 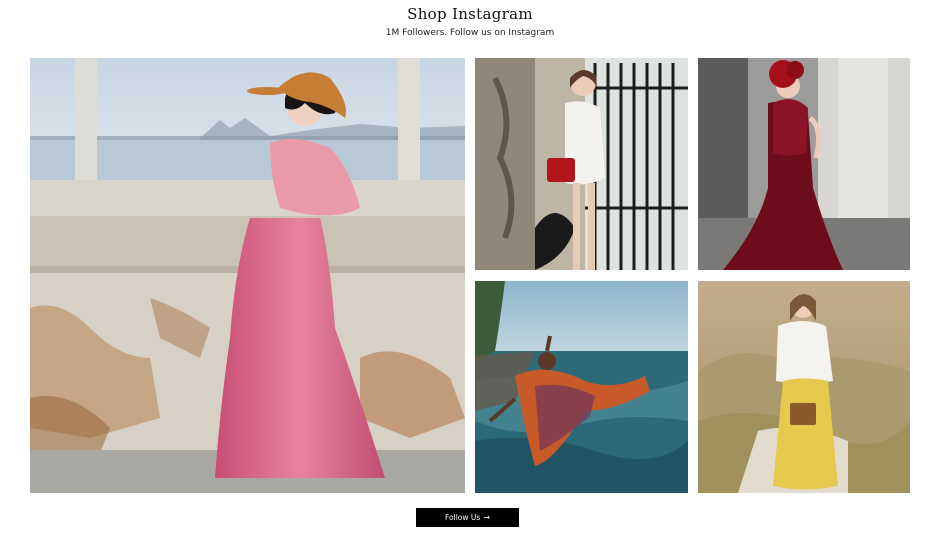 I want to click on instagram-post-burgundy-gown, so click(x=804, y=164).